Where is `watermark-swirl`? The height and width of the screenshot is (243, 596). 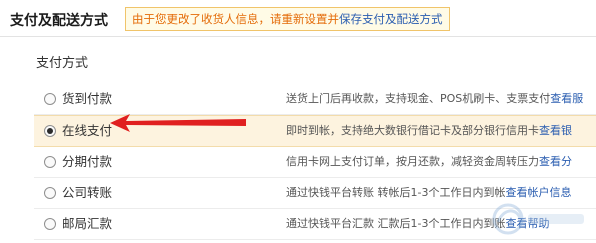
watermark-swirl is located at coordinates (509, 216).